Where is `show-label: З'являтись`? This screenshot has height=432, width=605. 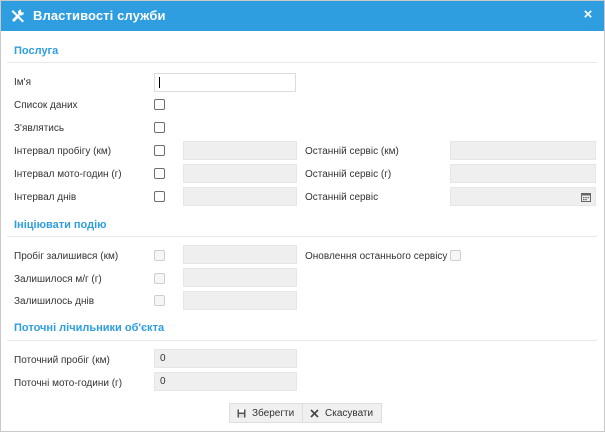
show-label: З'являтись is located at coordinates (39, 128).